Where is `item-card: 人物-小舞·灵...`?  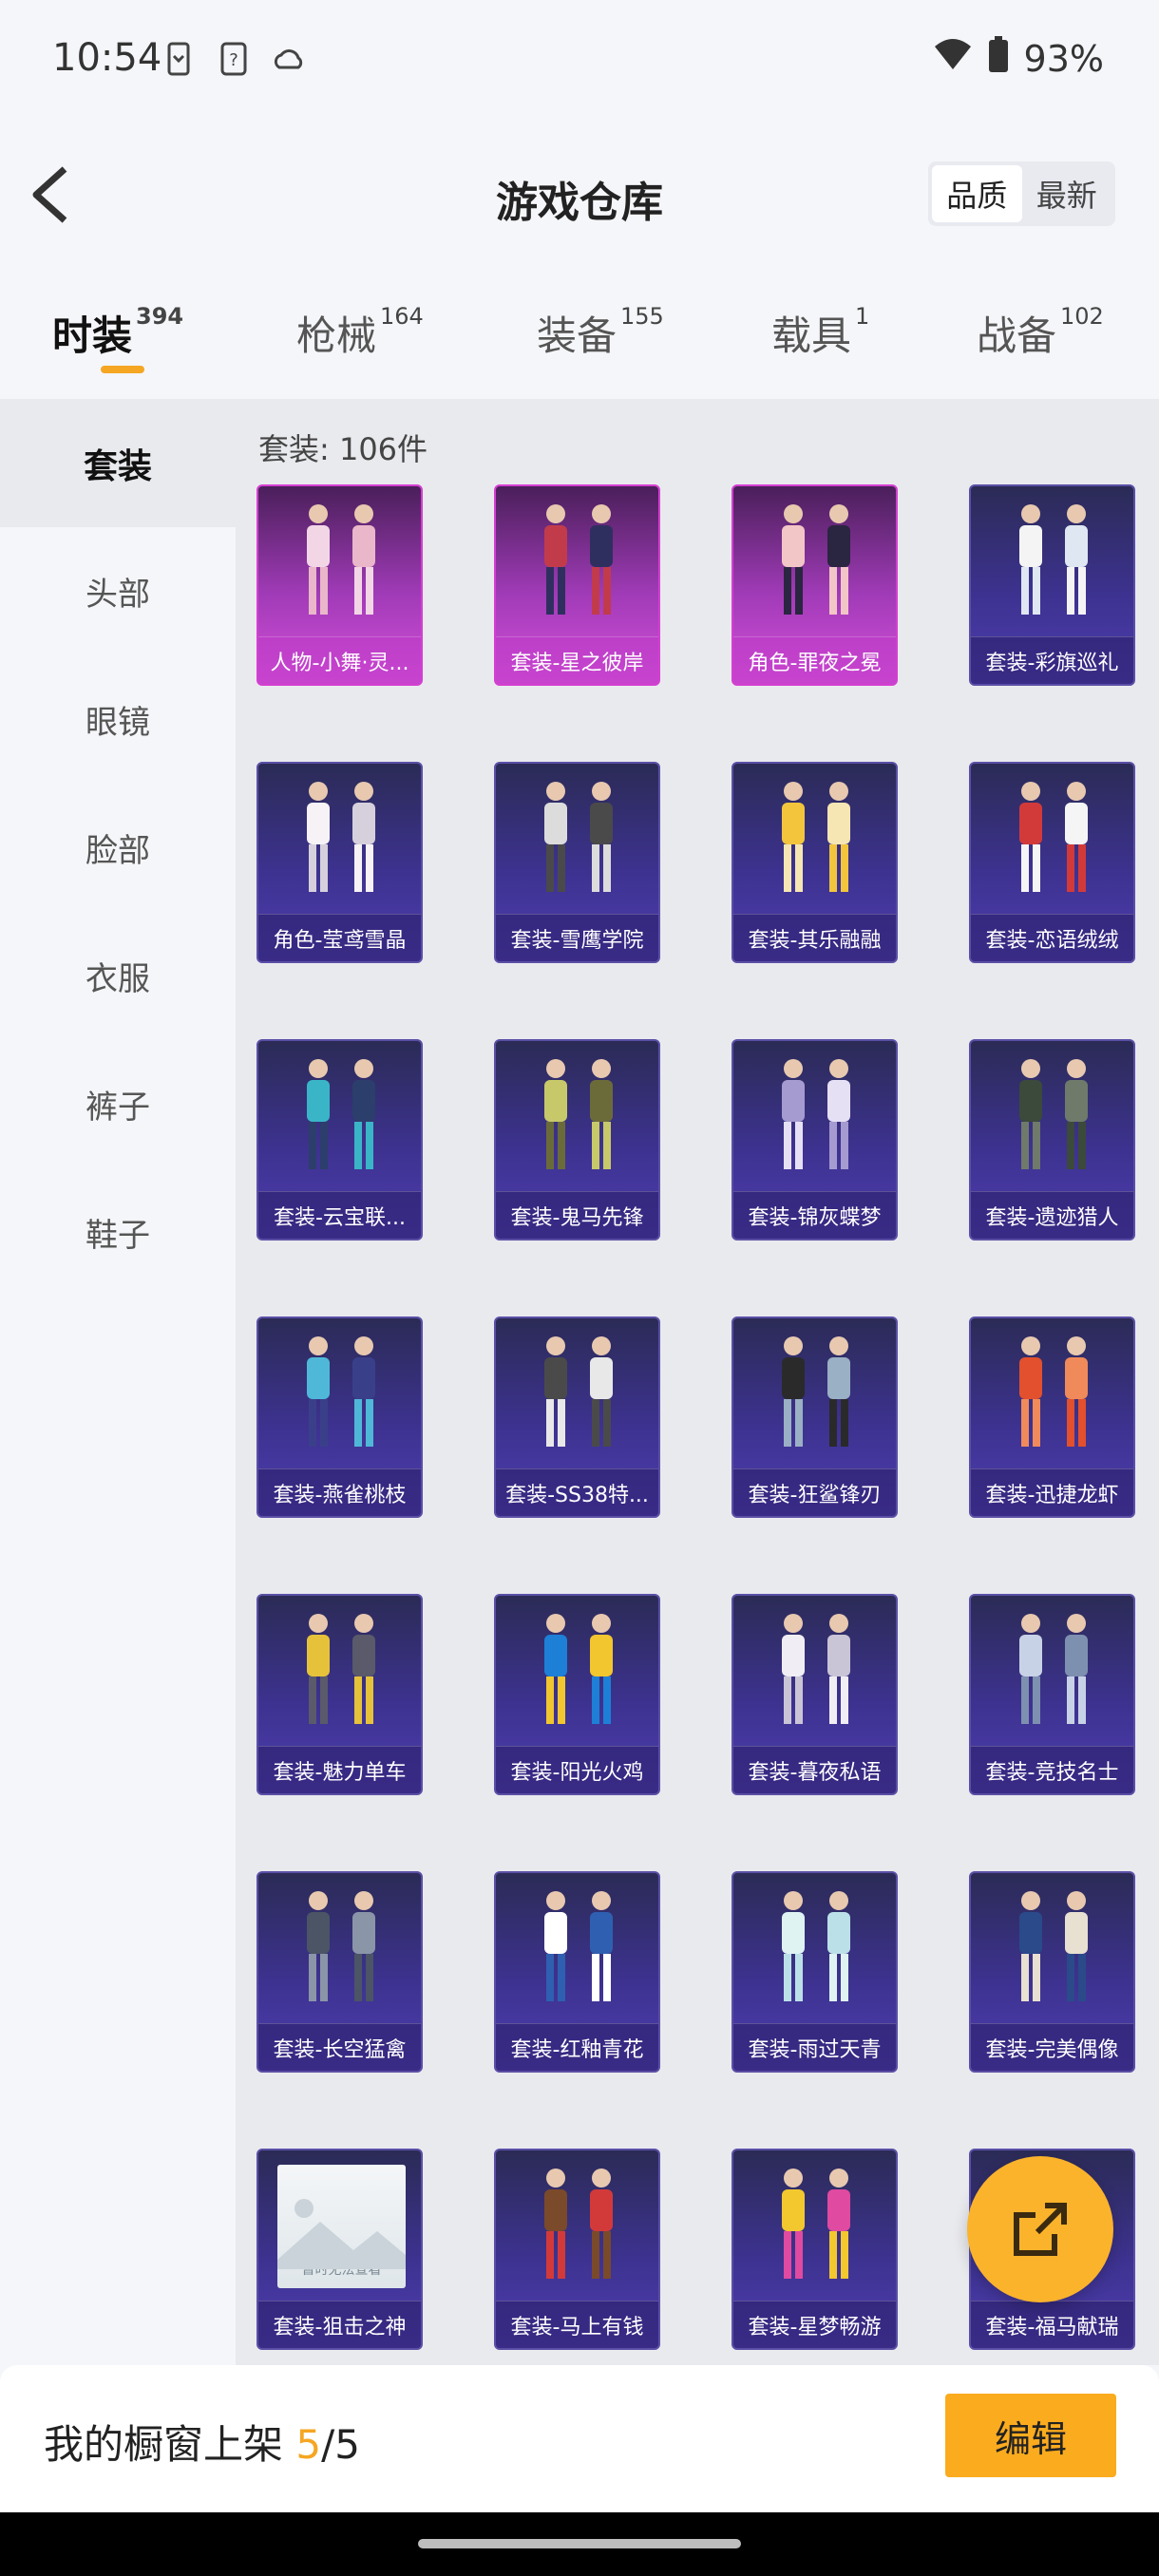 item-card: 人物-小舞·灵... is located at coordinates (339, 585).